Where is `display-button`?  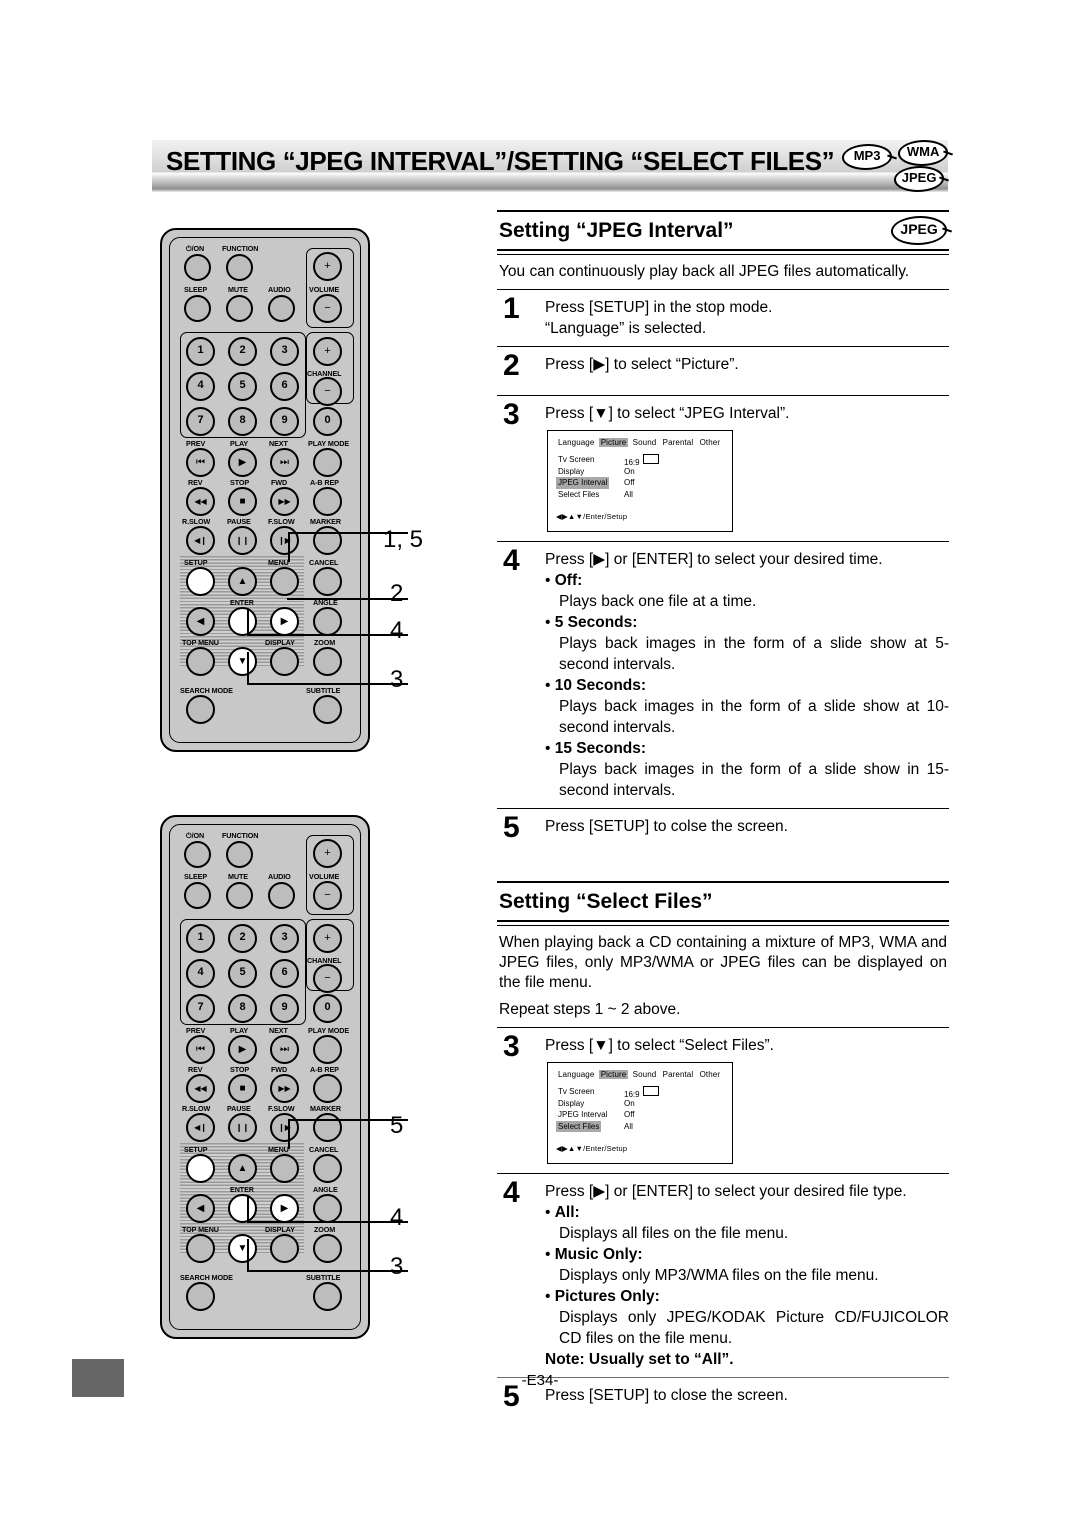
display-button is located at coordinates (284, 661).